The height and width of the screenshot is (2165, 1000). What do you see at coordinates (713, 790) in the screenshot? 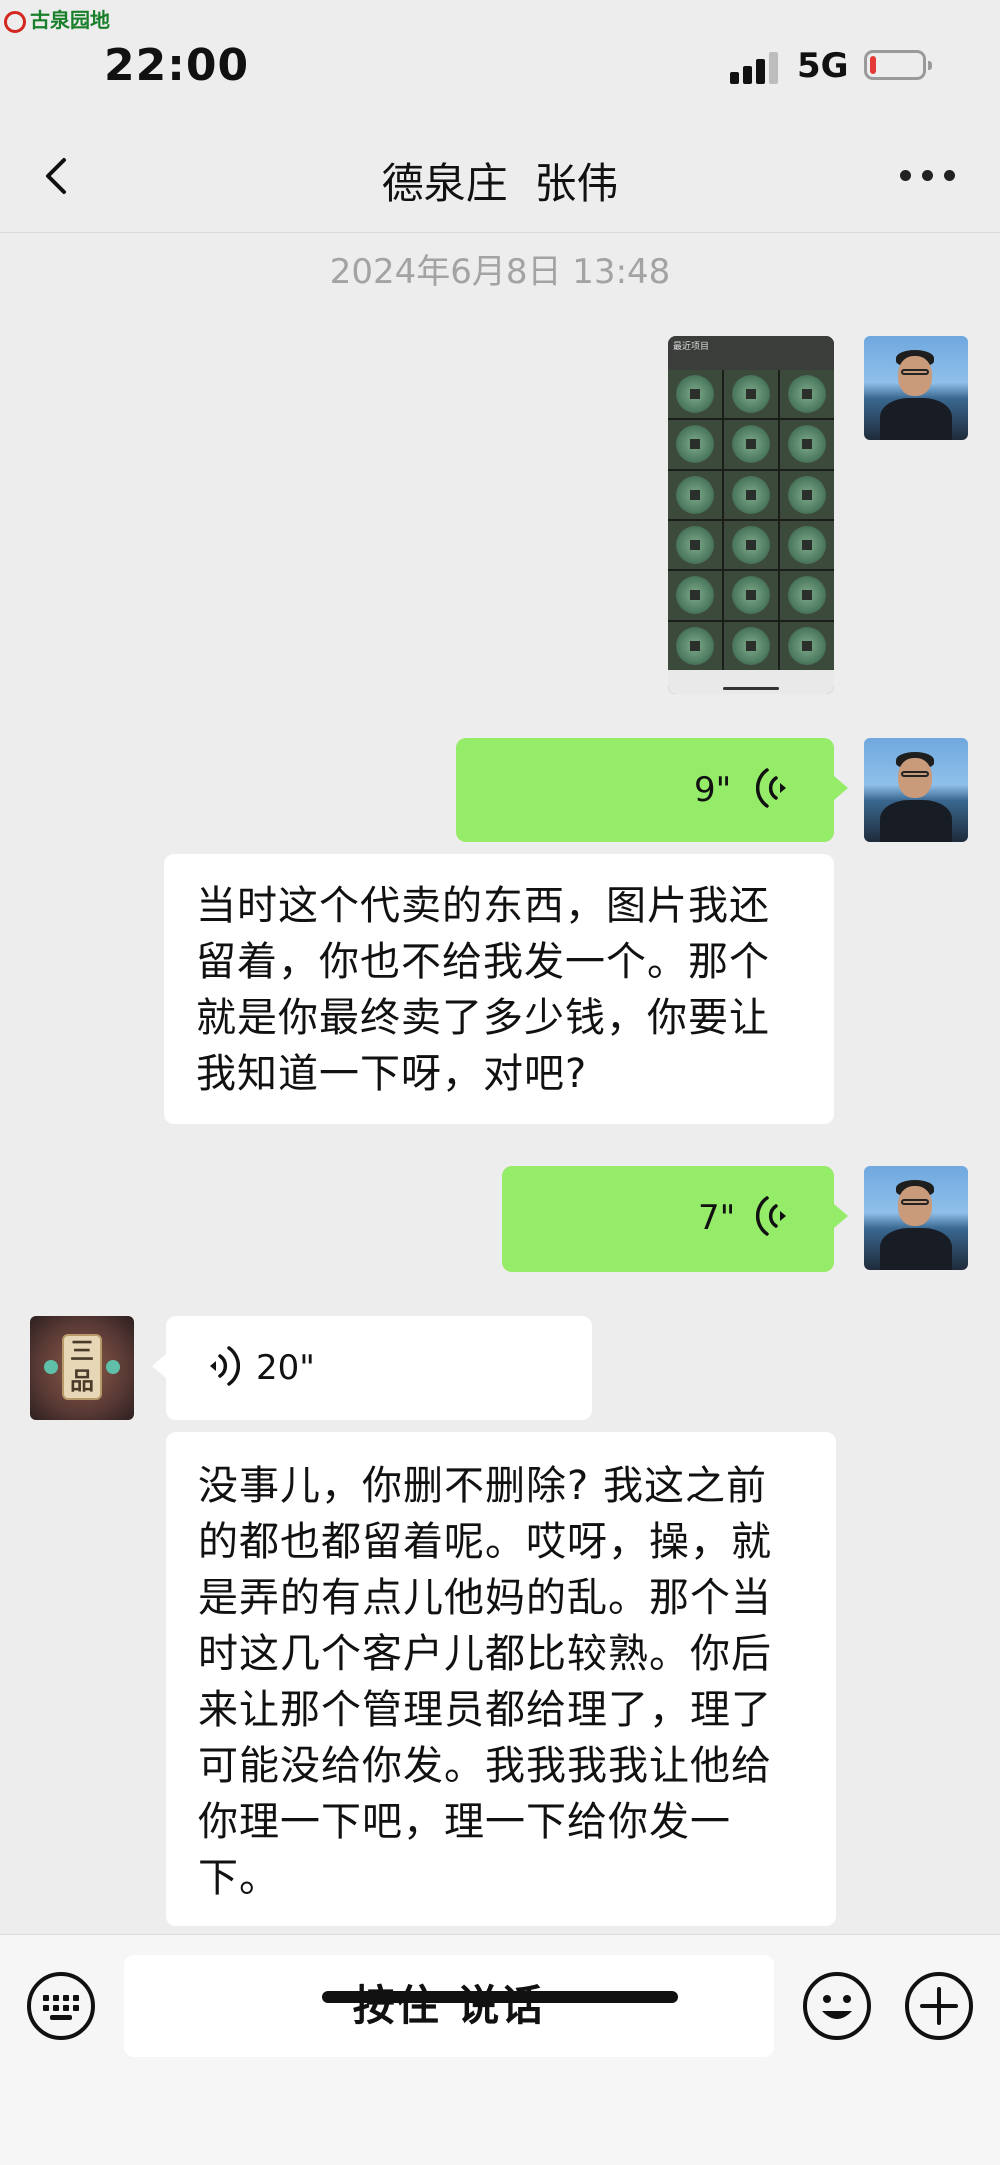
I see `voice-duration: 9"` at bounding box center [713, 790].